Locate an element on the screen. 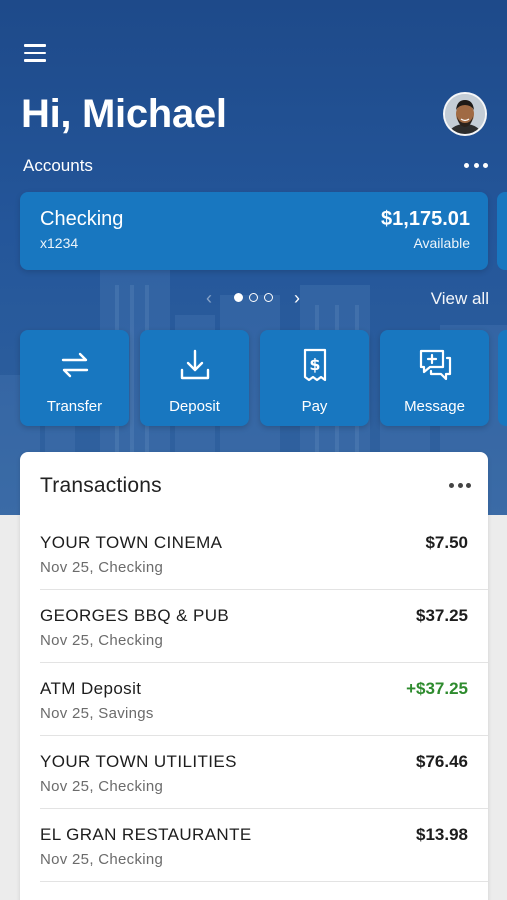 This screenshot has width=507, height=900. deposit-download-icon is located at coordinates (195, 364).